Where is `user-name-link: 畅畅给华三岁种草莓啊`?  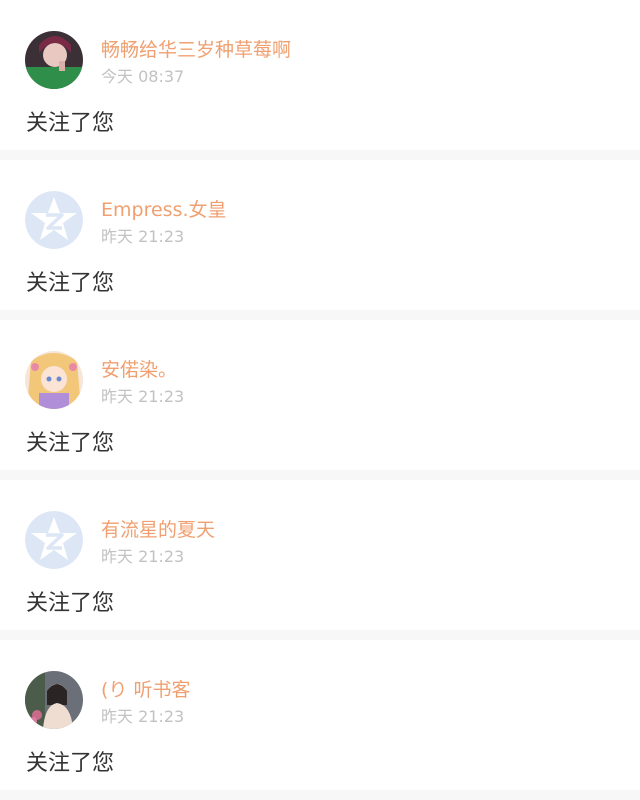 user-name-link: 畅畅给华三岁种草莓啊 is located at coordinates (196, 48).